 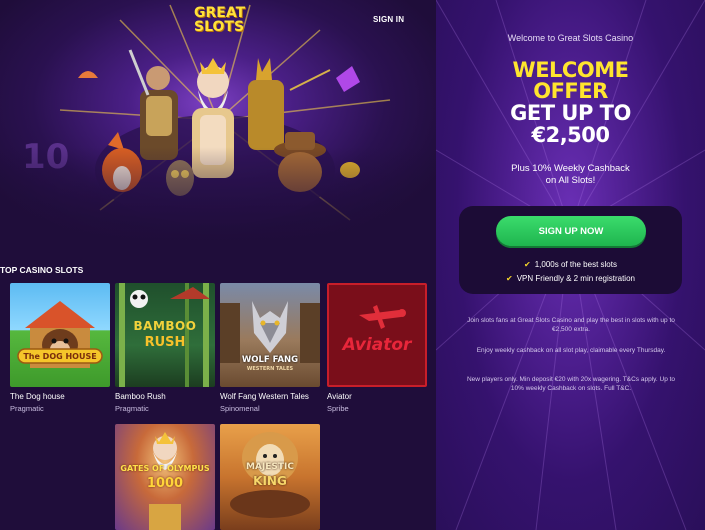 I want to click on game-thumbnail: WOLF FANG WESTERN TALES, so click(x=270, y=335).